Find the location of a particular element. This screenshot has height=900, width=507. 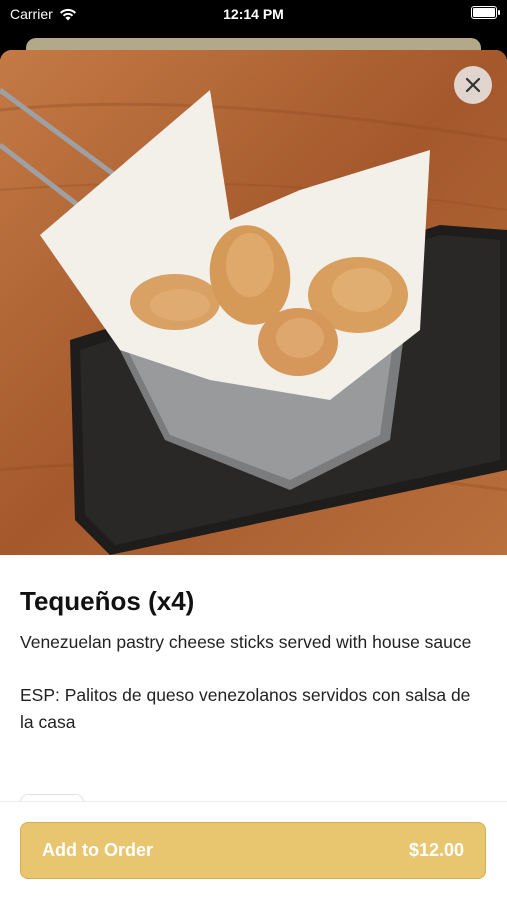

add-to-order-label: Add to Order is located at coordinates (97, 850).